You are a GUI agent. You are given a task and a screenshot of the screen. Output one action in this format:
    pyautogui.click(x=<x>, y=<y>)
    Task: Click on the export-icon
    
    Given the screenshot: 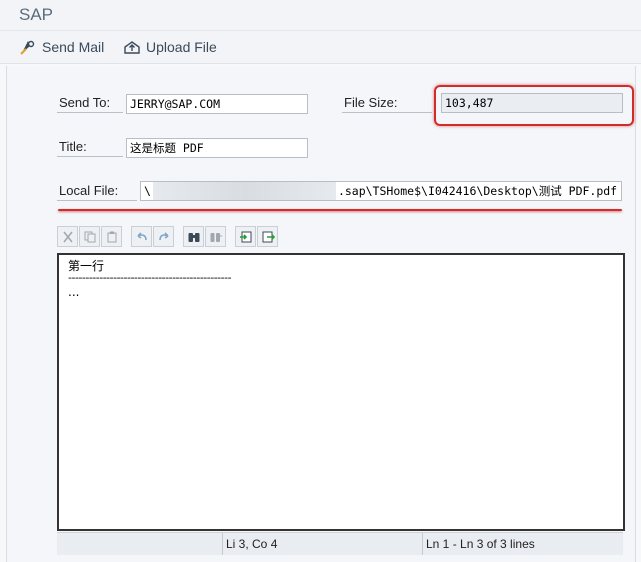 What is the action you would take?
    pyautogui.click(x=268, y=236)
    